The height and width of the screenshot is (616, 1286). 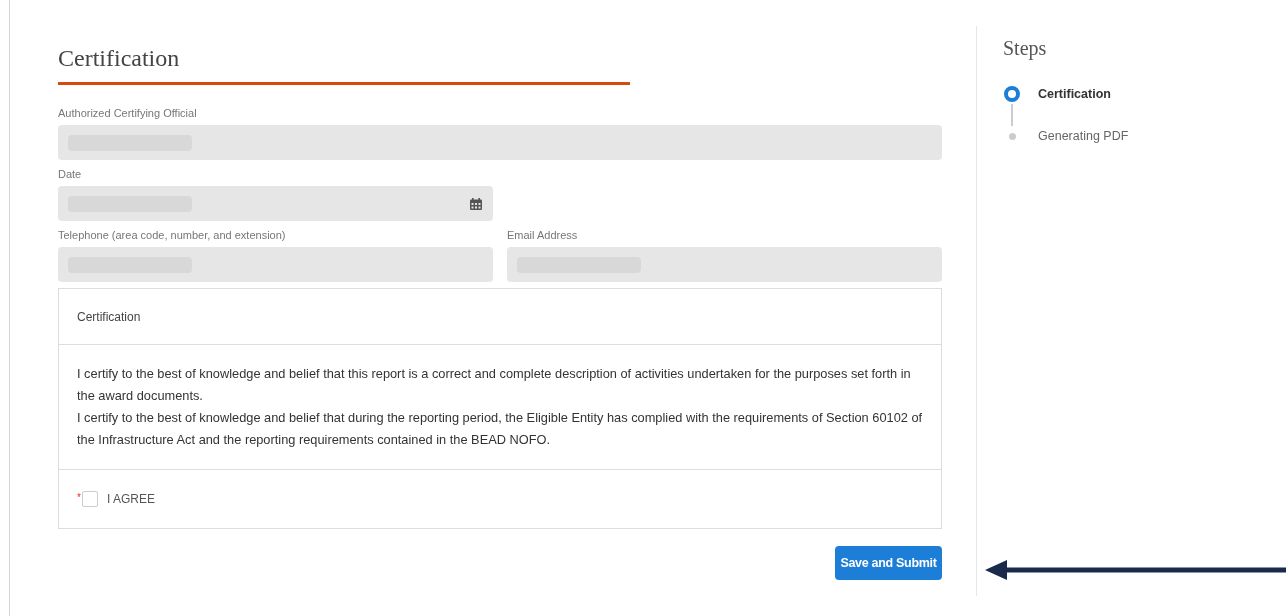 I want to click on certification-statement: I certify to the best of knowledge and belief that this report is a correct and complete description of activities undertaken for the purposes set forth in the award documents., so click(x=494, y=385).